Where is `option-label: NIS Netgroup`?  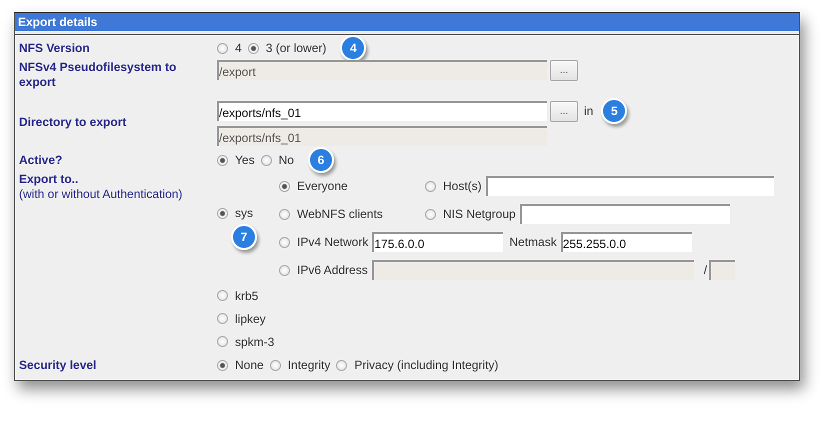 option-label: NIS Netgroup is located at coordinates (479, 214).